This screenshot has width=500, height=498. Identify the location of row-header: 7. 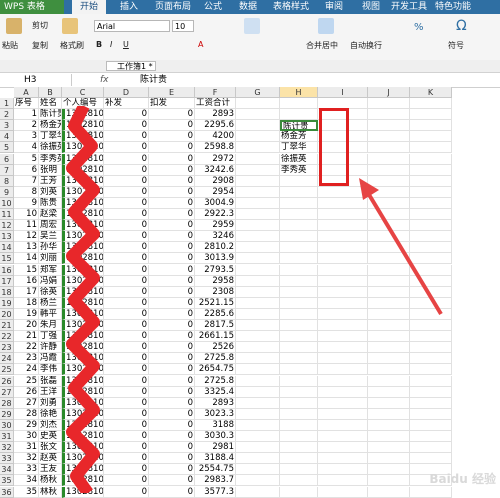
(7, 170).